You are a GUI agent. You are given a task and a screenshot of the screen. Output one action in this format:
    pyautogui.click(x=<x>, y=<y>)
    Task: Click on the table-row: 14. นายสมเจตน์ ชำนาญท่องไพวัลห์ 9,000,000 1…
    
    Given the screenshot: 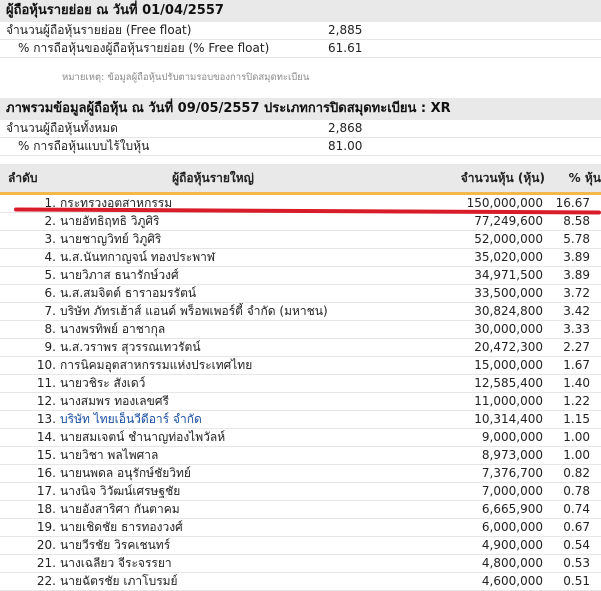 What is the action you would take?
    pyautogui.click(x=300, y=438)
    